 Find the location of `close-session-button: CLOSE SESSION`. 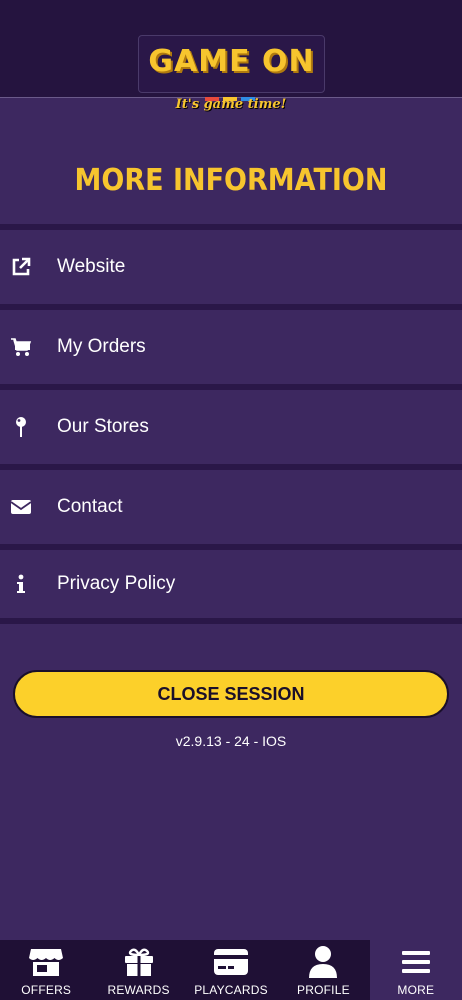

close-session-button: CLOSE SESSION is located at coordinates (231, 694).